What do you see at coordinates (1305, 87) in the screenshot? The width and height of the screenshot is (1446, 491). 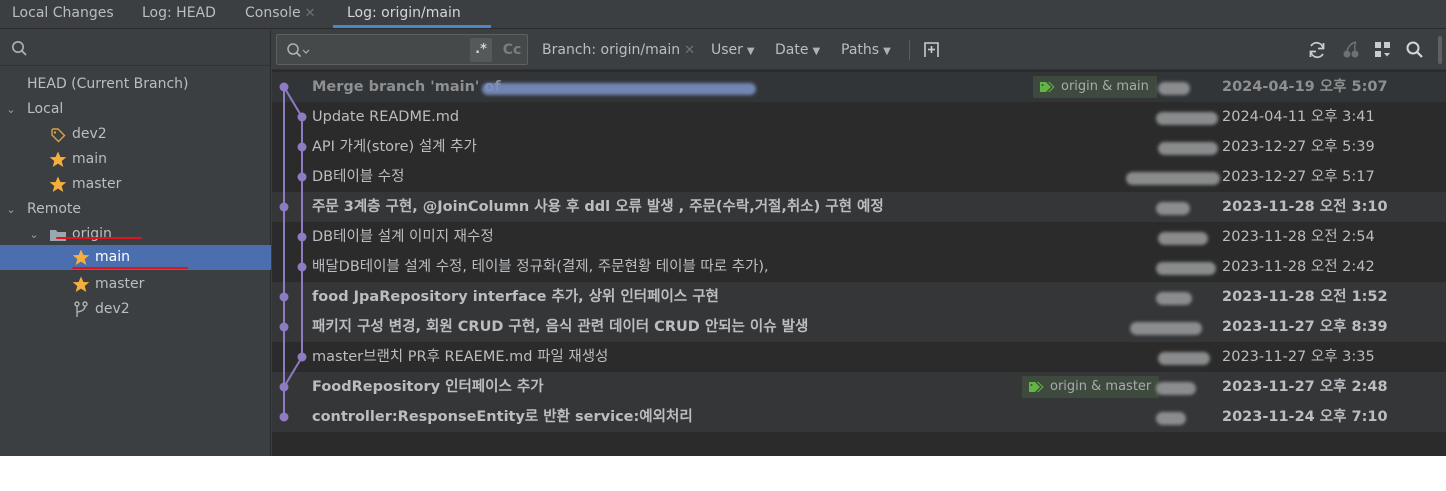 I see `commit-date: 2024-04-19 오후 5:07` at bounding box center [1305, 87].